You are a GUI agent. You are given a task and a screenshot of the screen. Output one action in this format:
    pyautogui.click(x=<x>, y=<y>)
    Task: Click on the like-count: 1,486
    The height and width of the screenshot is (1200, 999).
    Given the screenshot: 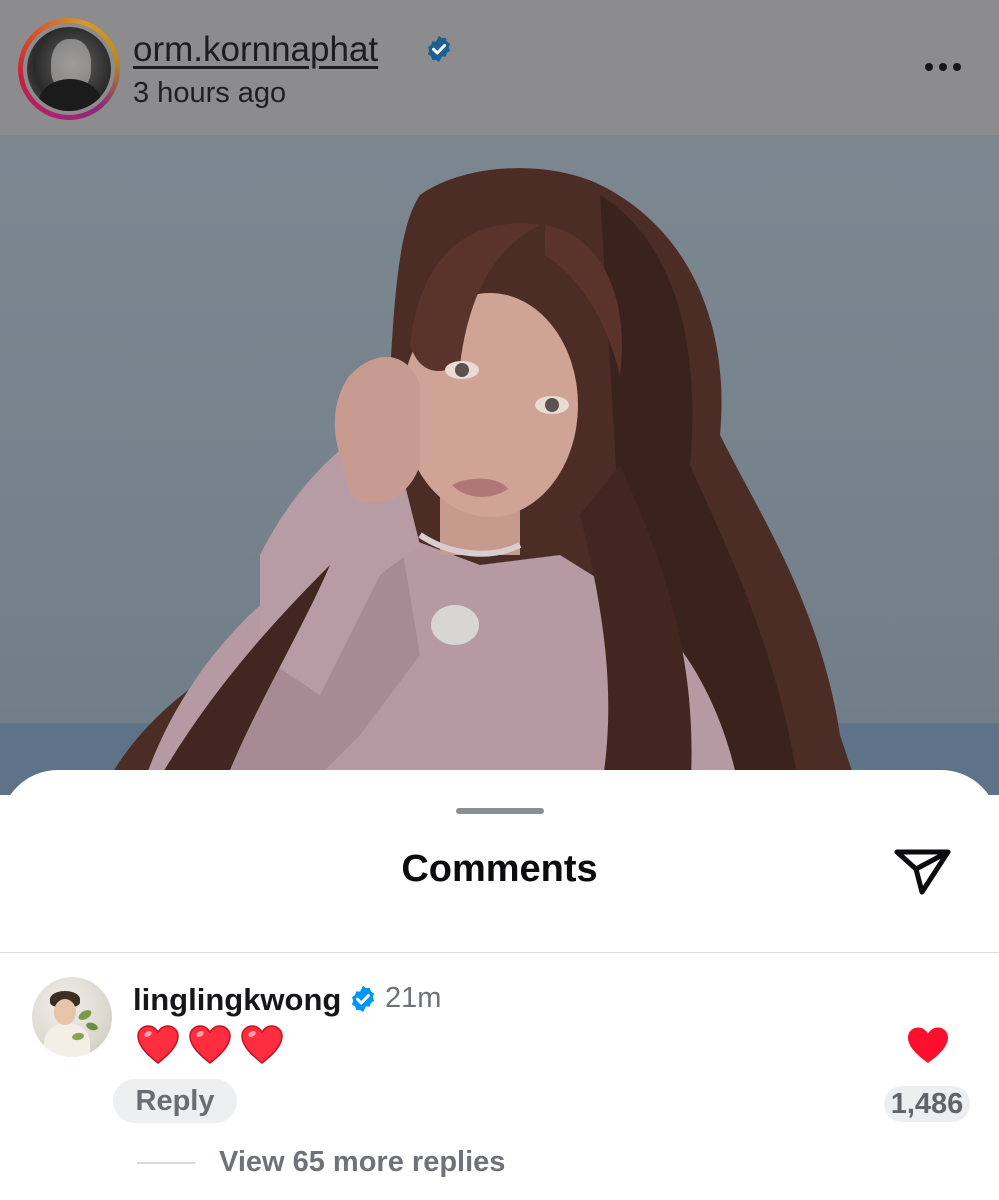 What is the action you would take?
    pyautogui.click(x=927, y=1104)
    